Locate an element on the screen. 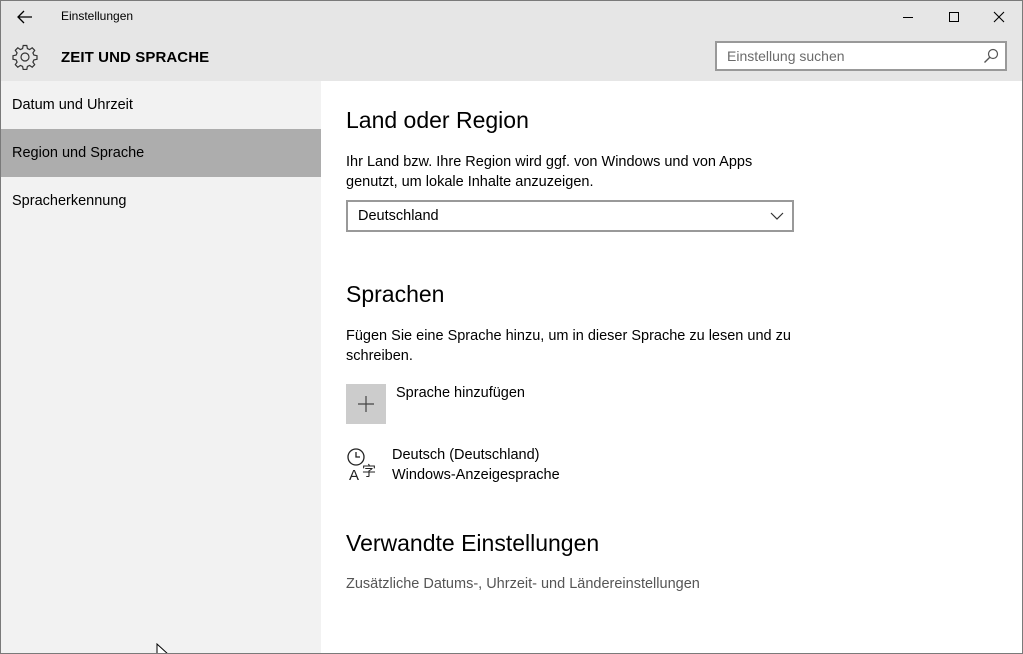 The height and width of the screenshot is (654, 1023). add-language-button is located at coordinates (366, 404).